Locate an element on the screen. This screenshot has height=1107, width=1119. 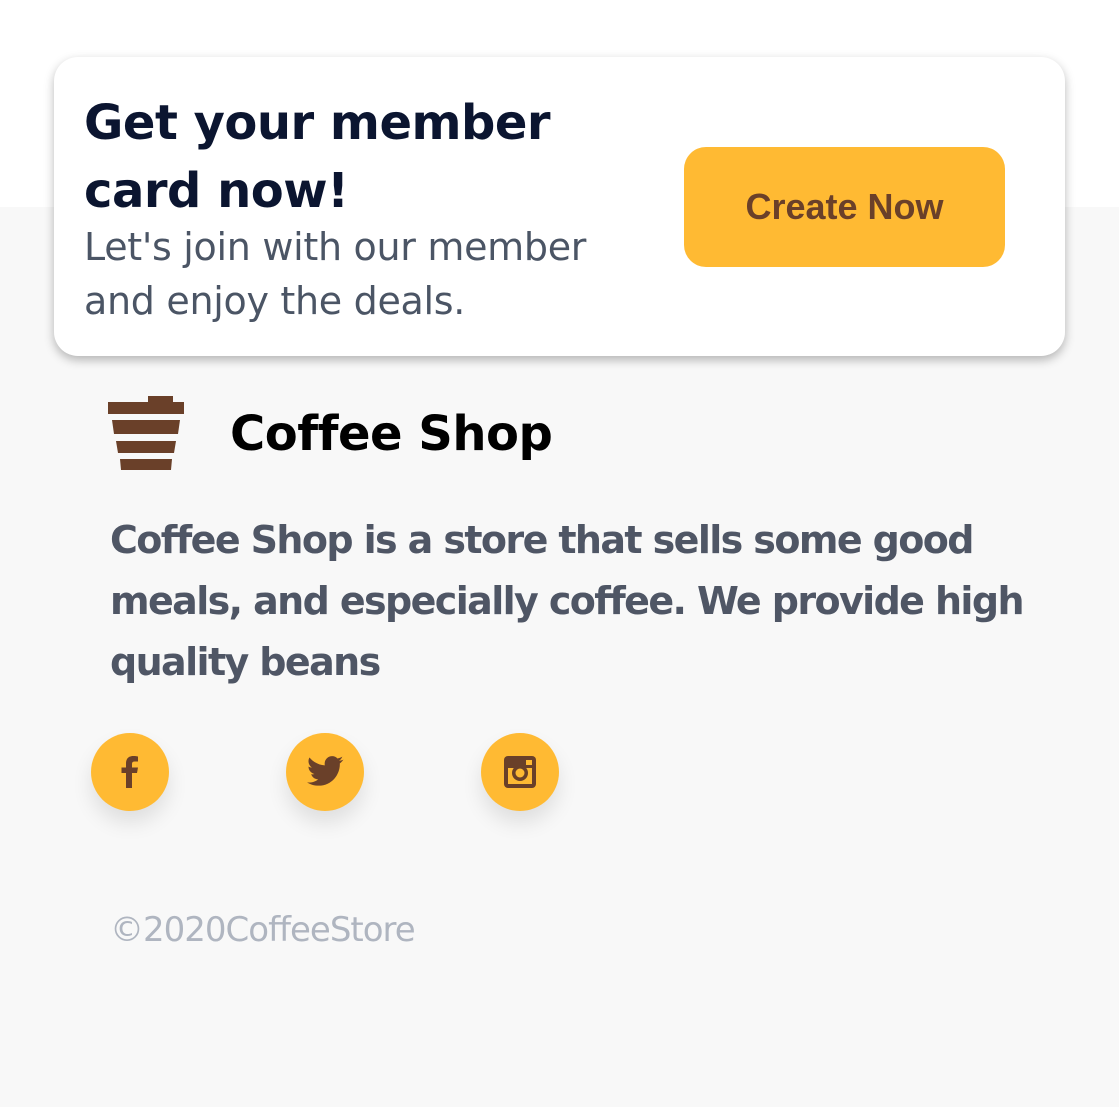
facebook-icon is located at coordinates (129, 772).